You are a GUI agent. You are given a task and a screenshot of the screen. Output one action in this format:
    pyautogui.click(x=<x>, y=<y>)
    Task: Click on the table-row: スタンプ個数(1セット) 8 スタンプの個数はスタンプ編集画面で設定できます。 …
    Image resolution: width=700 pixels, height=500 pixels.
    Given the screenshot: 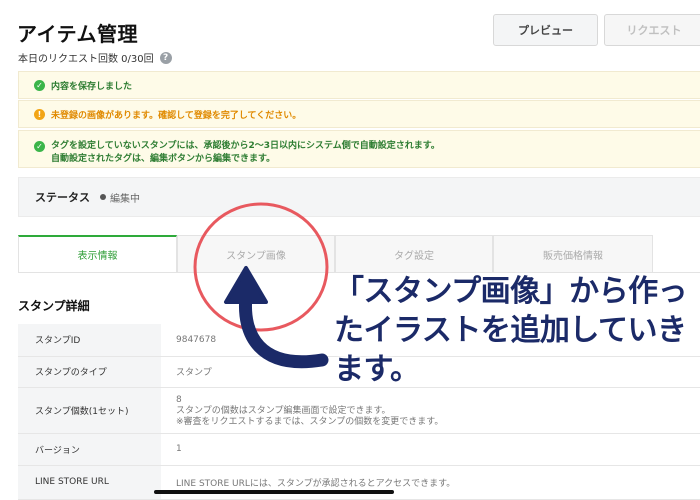 What is the action you would take?
    pyautogui.click(x=359, y=410)
    